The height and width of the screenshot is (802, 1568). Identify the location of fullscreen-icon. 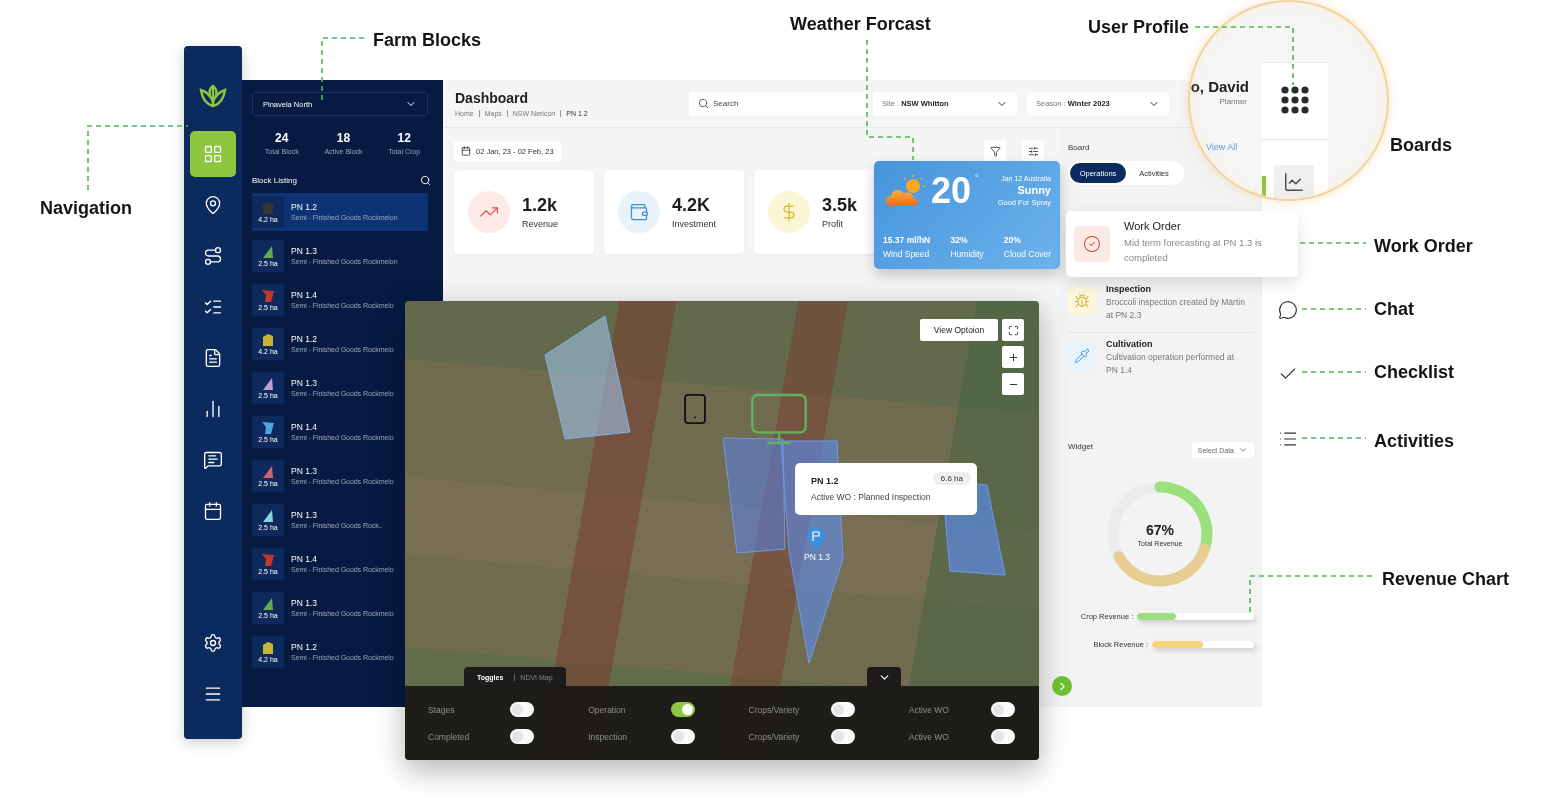
(1013, 330).